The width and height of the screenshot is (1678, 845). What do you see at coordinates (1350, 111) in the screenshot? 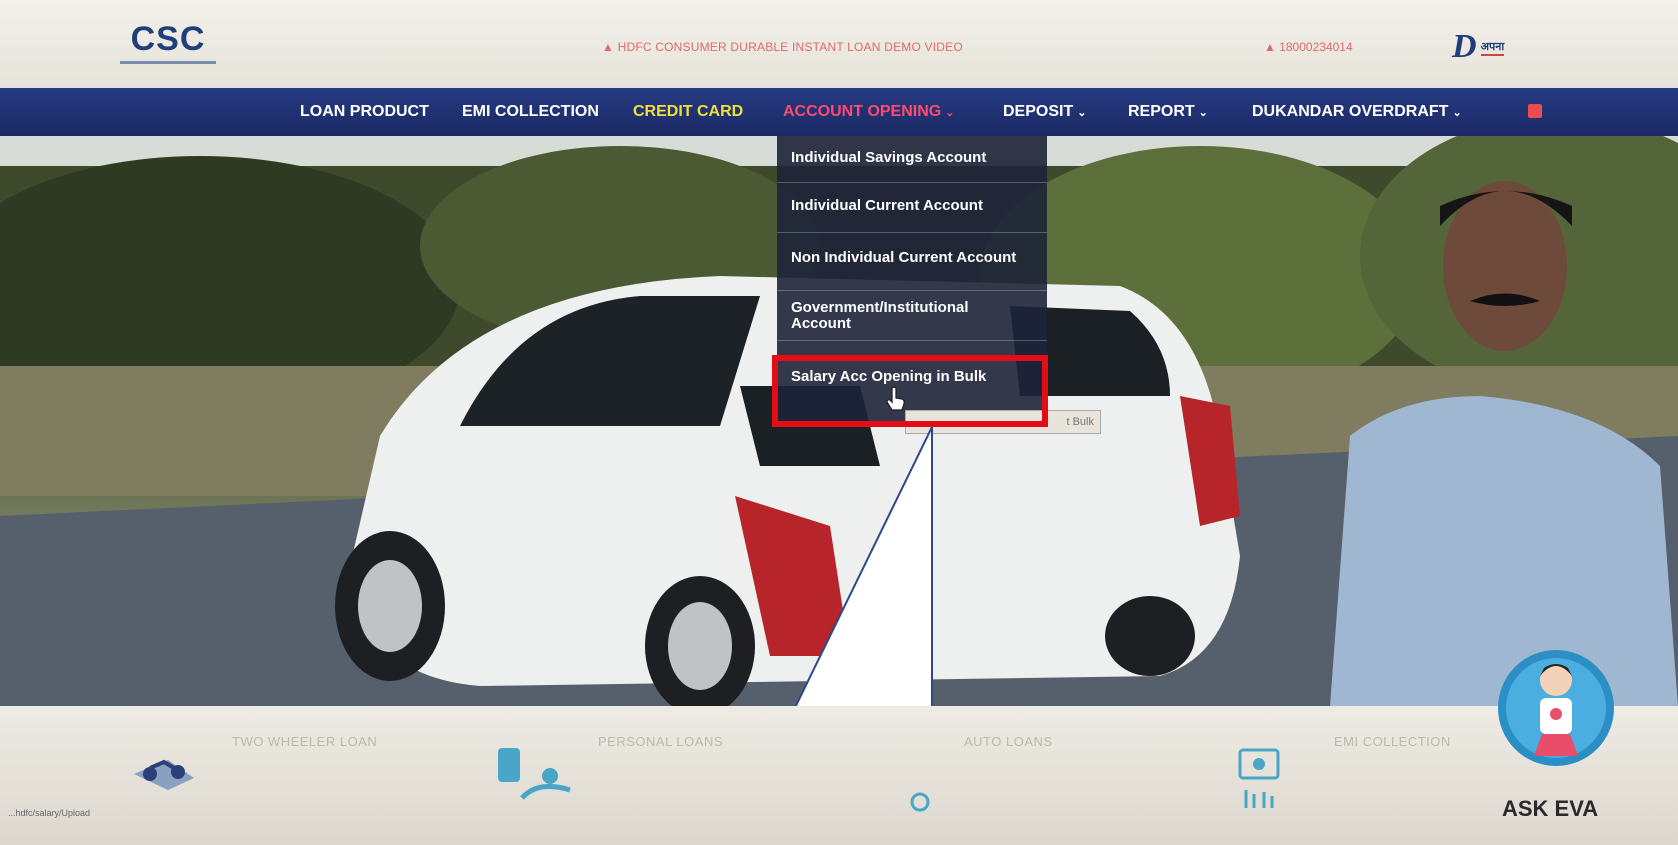
I see `nav-label: DUKANDAR OVERDRAFT` at bounding box center [1350, 111].